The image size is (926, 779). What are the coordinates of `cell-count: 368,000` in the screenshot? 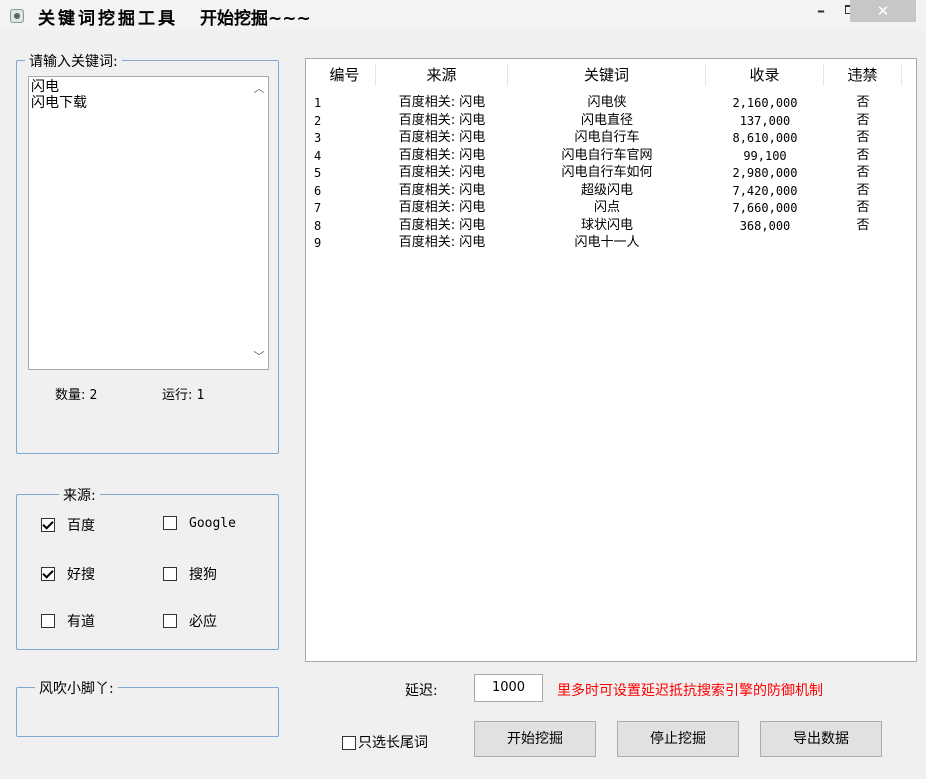 It's located at (765, 225).